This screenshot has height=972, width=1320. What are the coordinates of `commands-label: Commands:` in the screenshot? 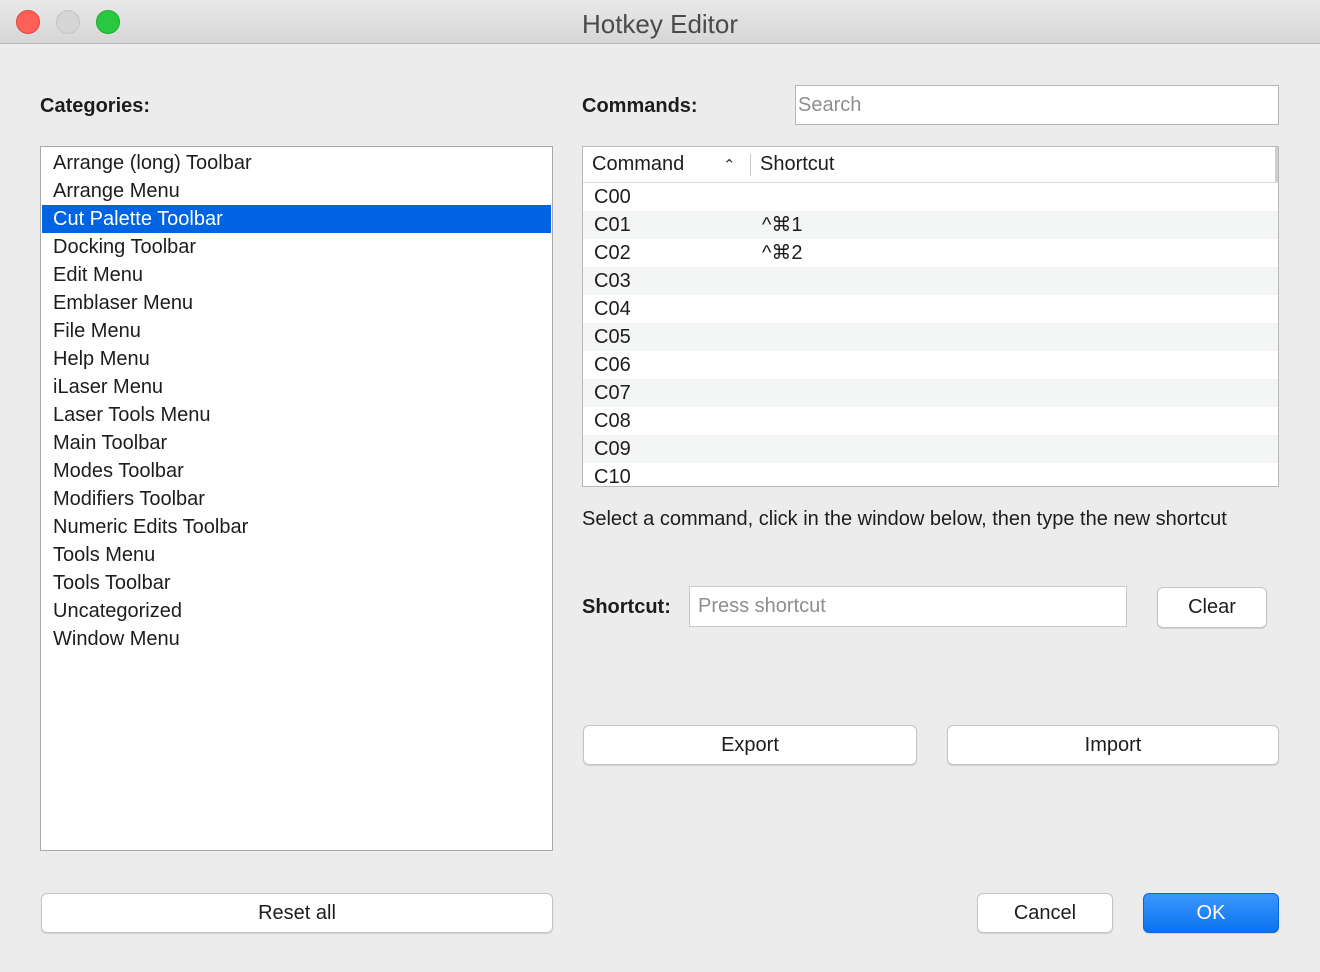 It's located at (640, 106).